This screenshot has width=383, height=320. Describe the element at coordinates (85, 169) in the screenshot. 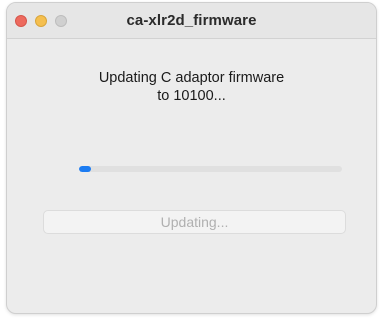

I see `progress-bar-fill` at that location.